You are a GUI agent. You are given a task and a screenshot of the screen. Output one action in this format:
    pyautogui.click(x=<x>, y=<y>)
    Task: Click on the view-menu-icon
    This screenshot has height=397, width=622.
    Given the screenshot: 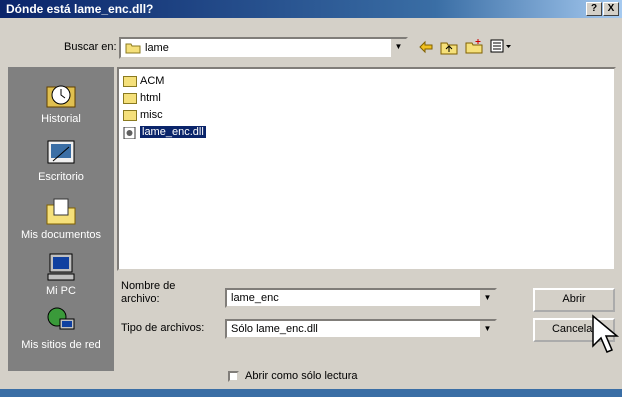 What is the action you would take?
    pyautogui.click(x=501, y=47)
    